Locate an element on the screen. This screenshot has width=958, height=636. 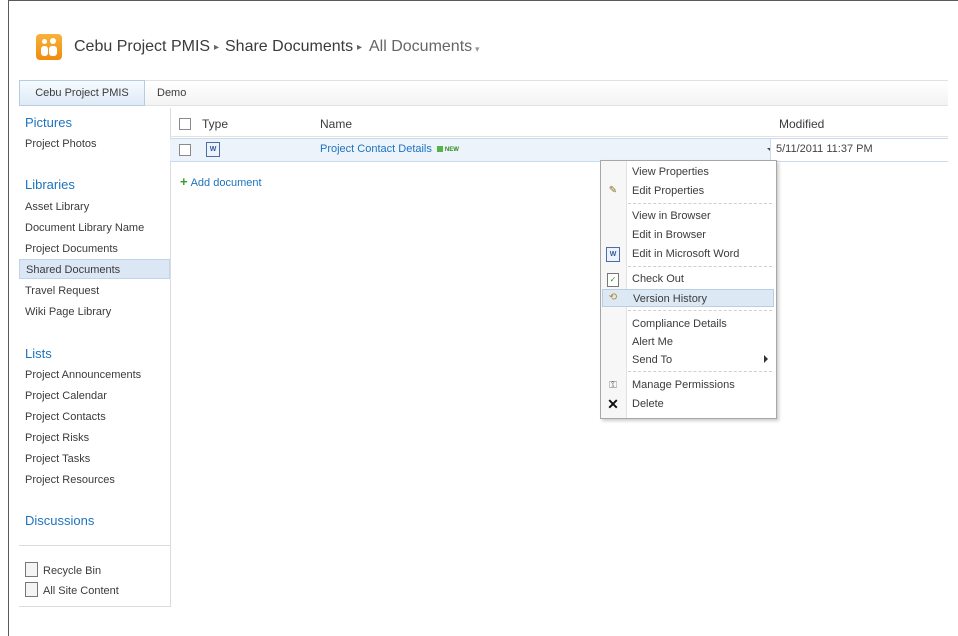
all-site-content-link: All Site Content is located at coordinates (72, 589).